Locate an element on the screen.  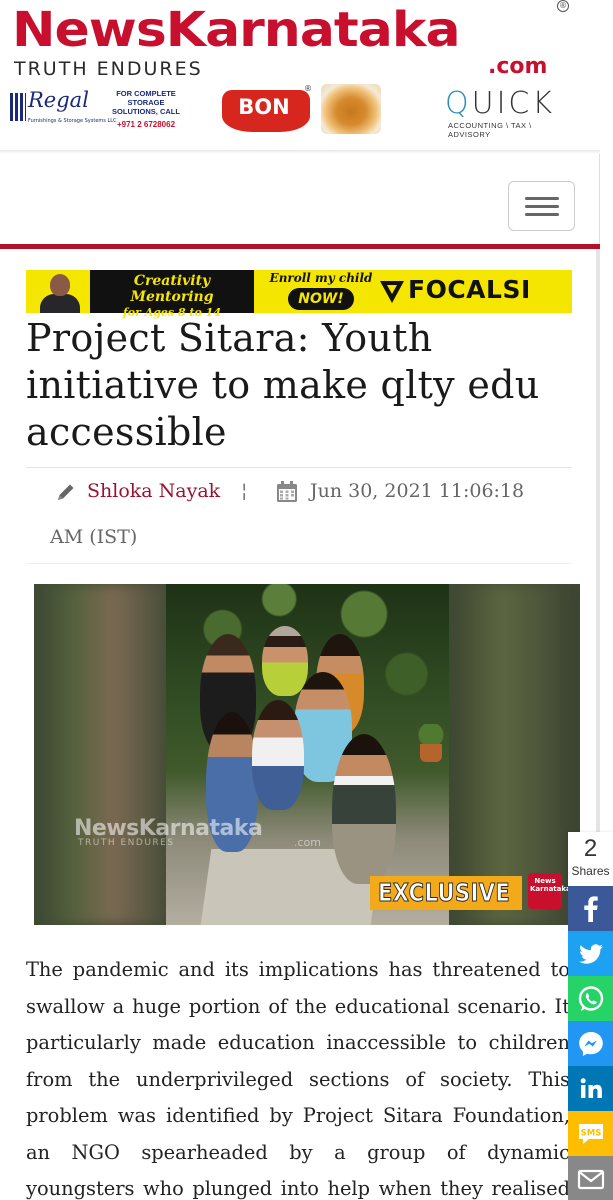
badge-logo: News Karnataka is located at coordinates (549, 891).